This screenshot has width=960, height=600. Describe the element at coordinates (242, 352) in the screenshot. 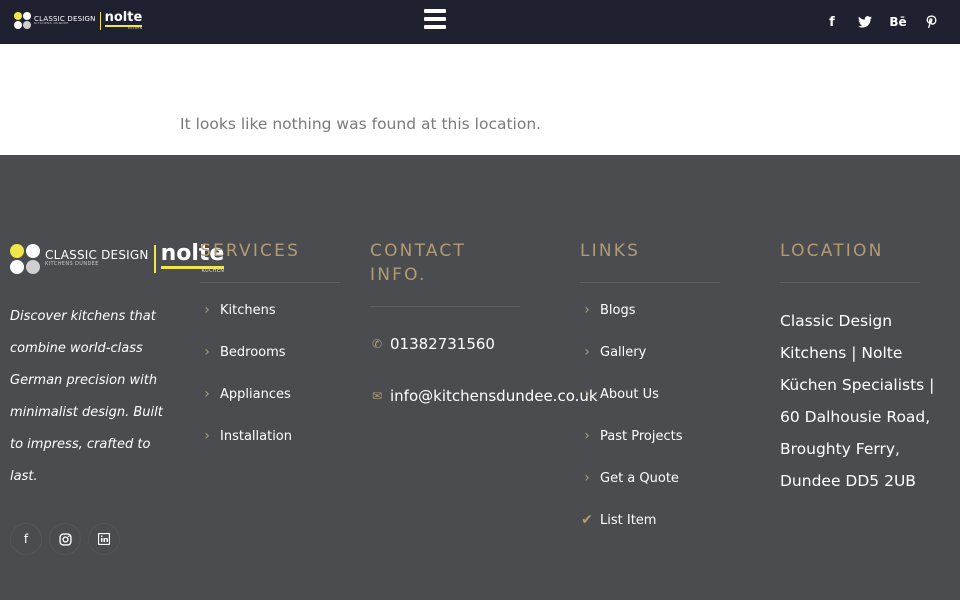

I see `service-link-bedrooms: › Bedrooms` at that location.